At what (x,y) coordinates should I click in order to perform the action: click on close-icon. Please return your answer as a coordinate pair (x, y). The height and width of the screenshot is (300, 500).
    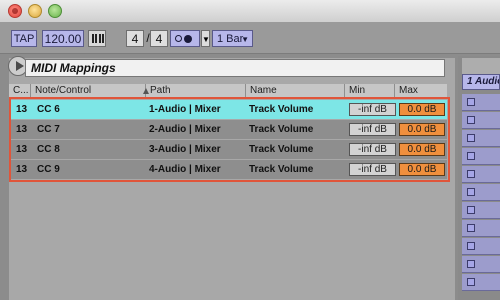
    Looking at the image, I should click on (15, 11).